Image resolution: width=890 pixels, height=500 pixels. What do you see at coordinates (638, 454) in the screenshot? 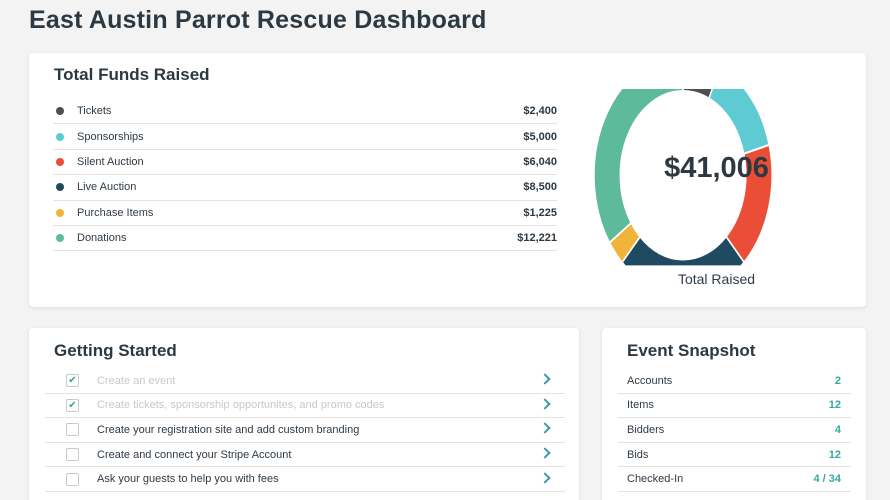
I see `snapshot-label: Bids` at bounding box center [638, 454].